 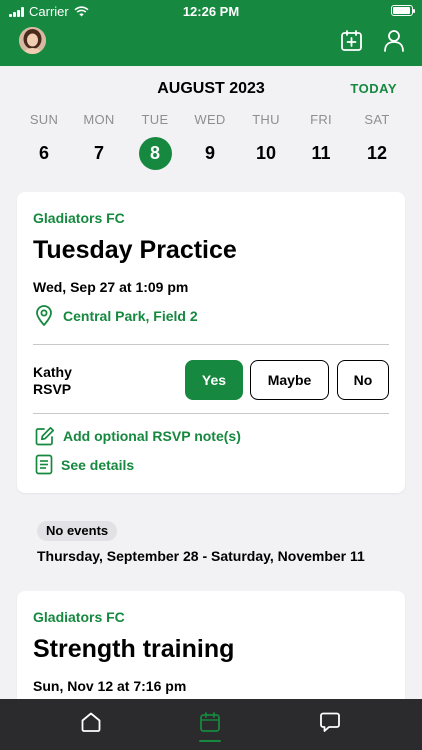 What do you see at coordinates (134, 649) in the screenshot?
I see `event-title: Strength training` at bounding box center [134, 649].